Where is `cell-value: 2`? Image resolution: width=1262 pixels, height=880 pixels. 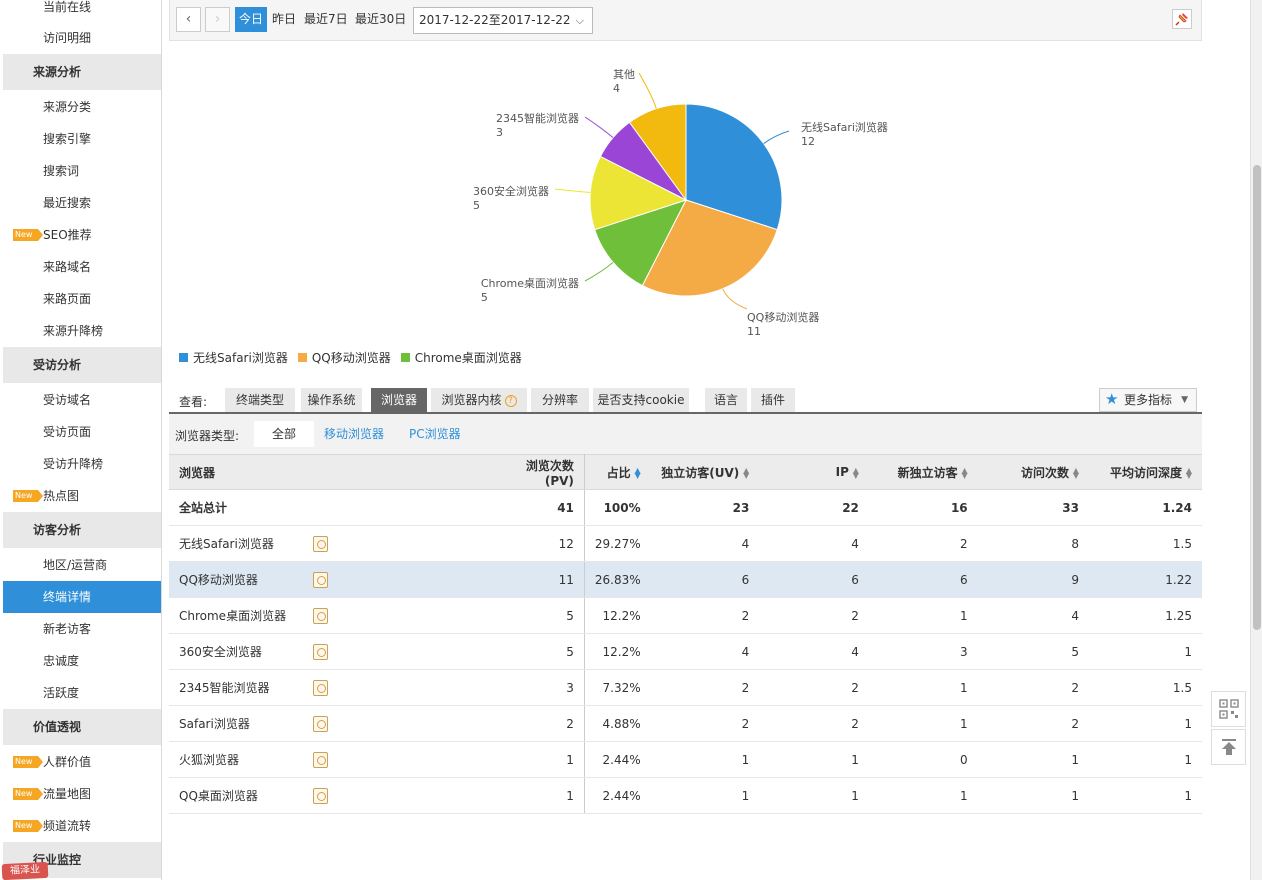 cell-value: 2 is located at coordinates (1075, 723).